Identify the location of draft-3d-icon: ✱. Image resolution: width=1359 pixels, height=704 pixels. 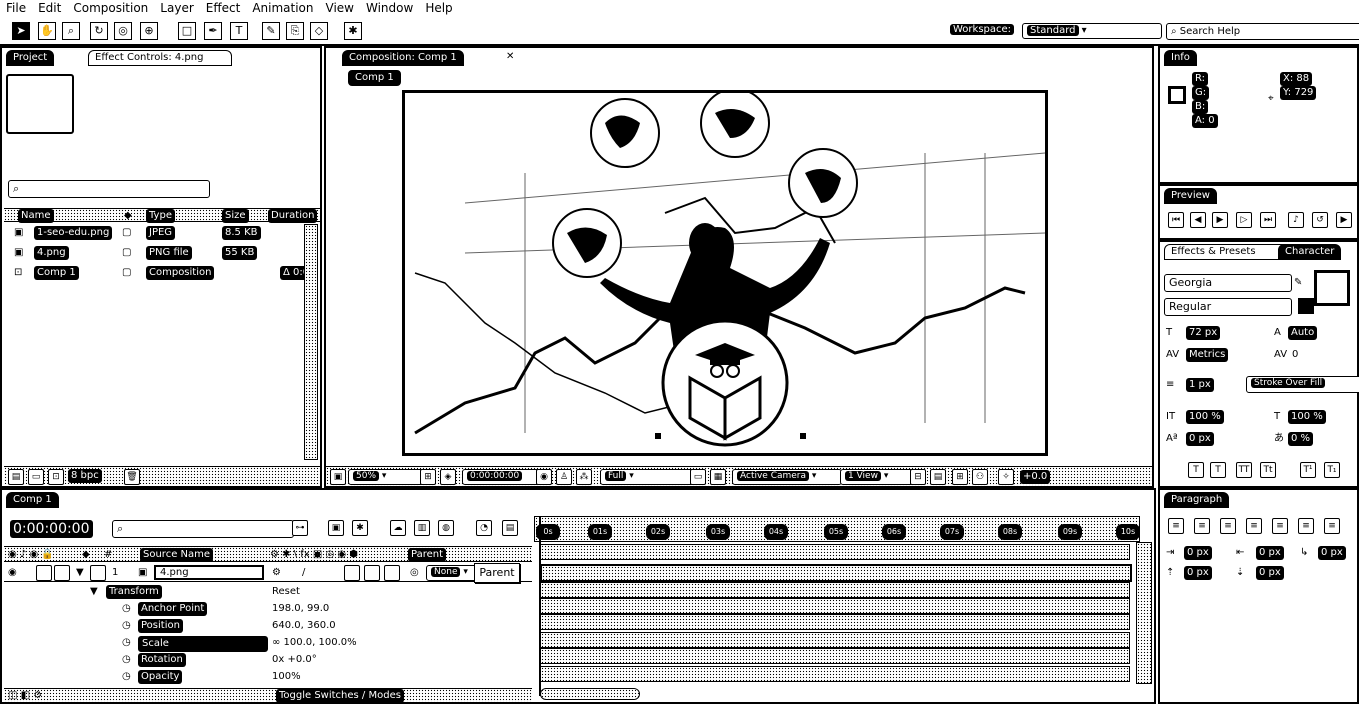
(360, 528).